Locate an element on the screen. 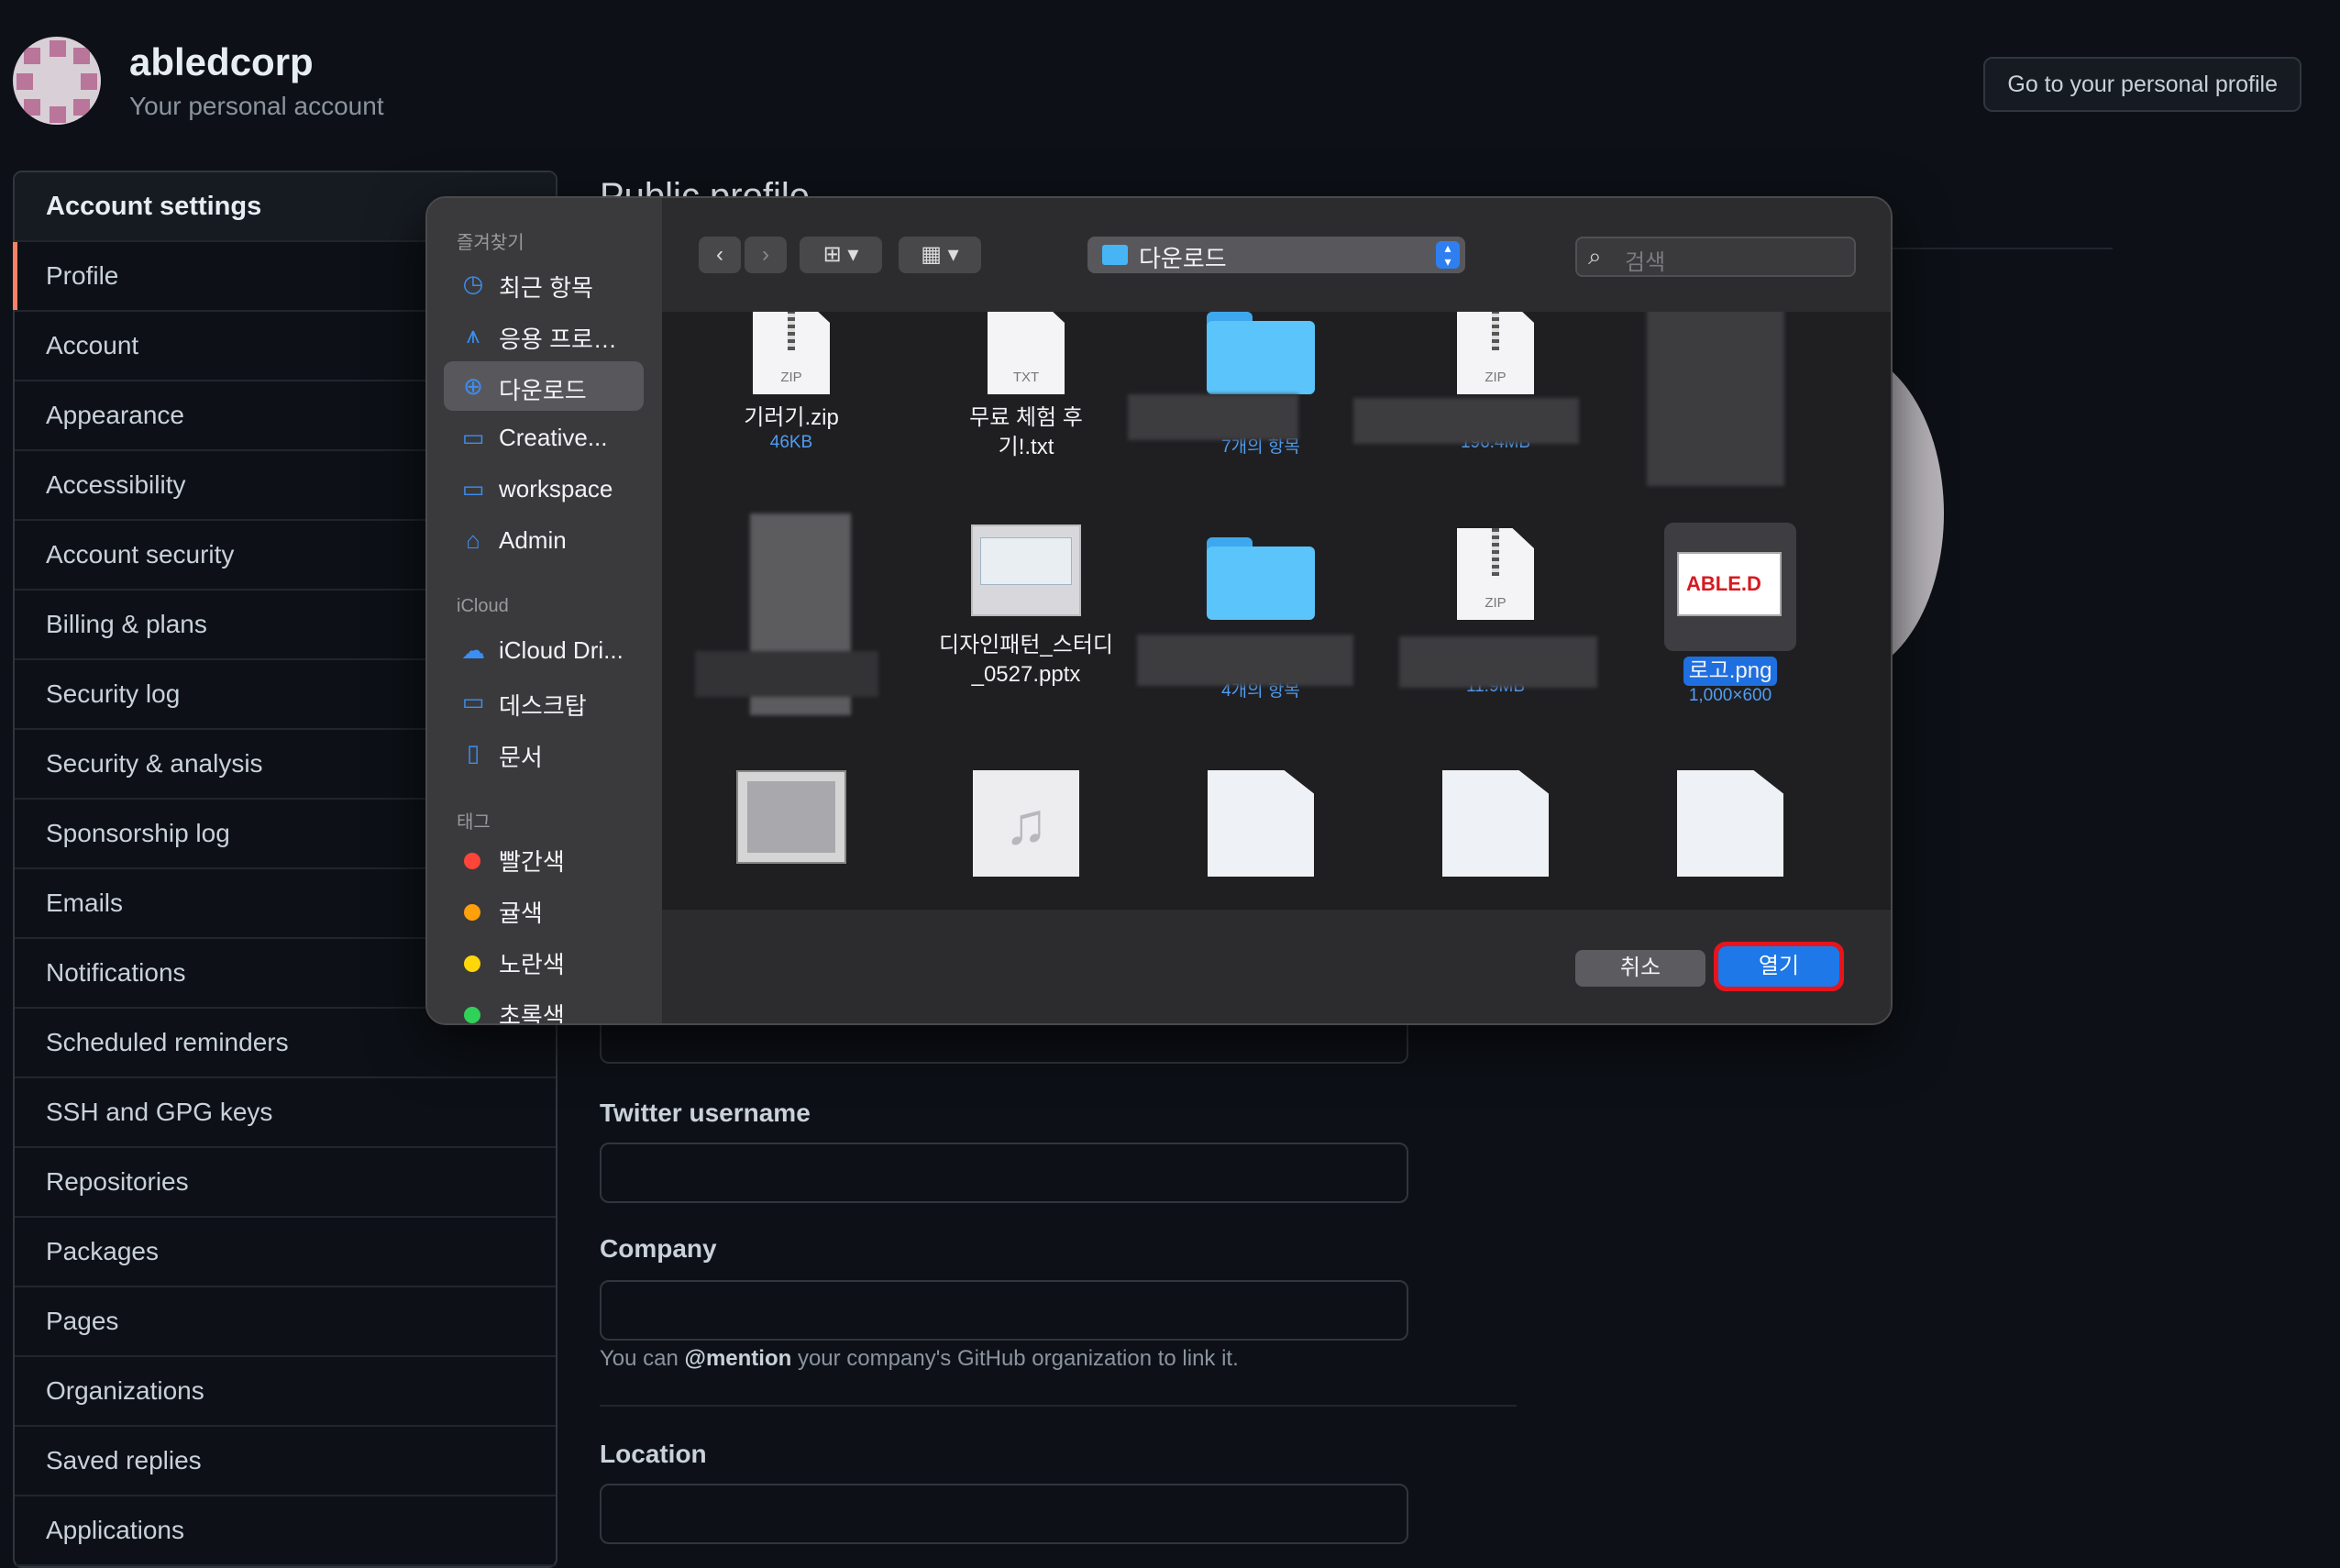 This screenshot has height=1568, width=2340. sidebar-item-desktop: ▭ 데스크탑 is located at coordinates (544, 702).